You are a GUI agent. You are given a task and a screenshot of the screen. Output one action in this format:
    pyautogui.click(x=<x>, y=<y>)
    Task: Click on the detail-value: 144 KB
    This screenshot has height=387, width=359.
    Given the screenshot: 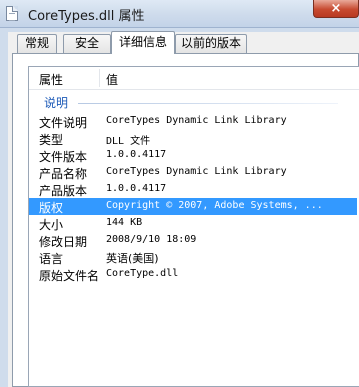 What is the action you would take?
    pyautogui.click(x=124, y=222)
    